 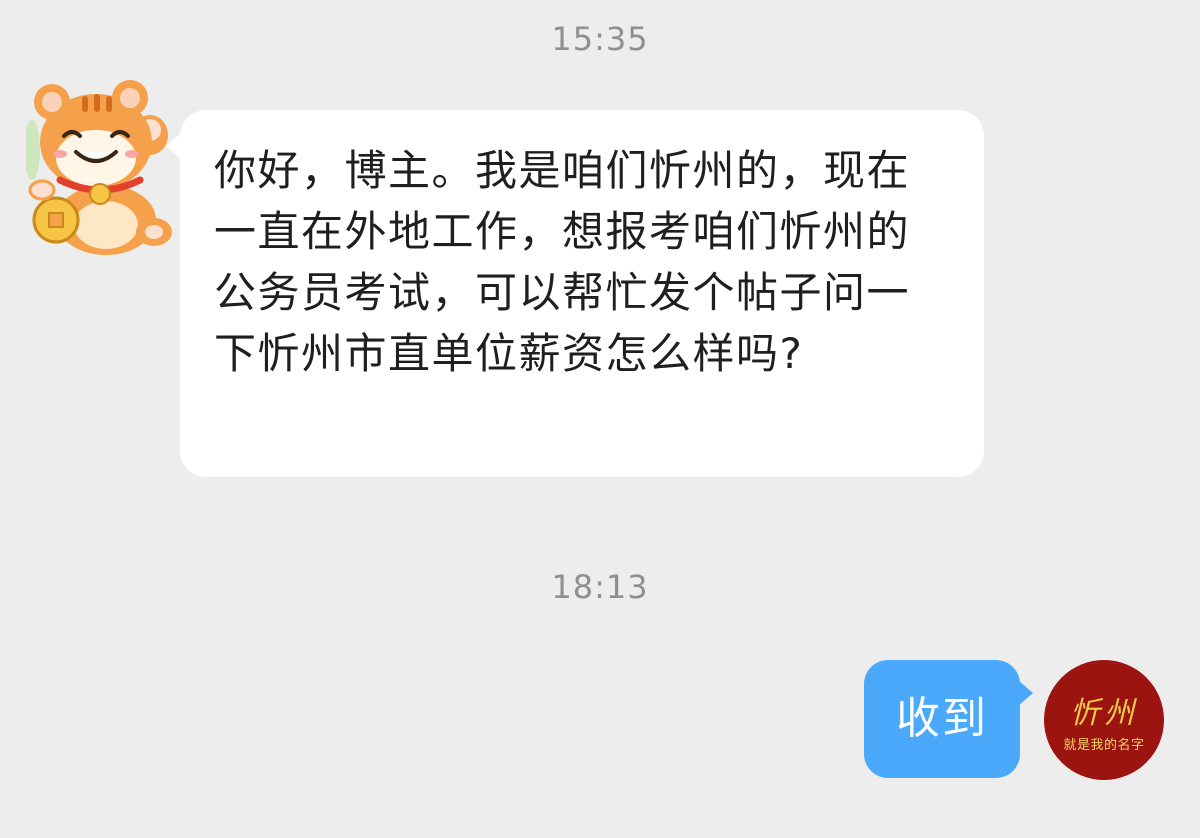 I want to click on self-avatar: 忻州 就是我的名字, so click(x=1104, y=720).